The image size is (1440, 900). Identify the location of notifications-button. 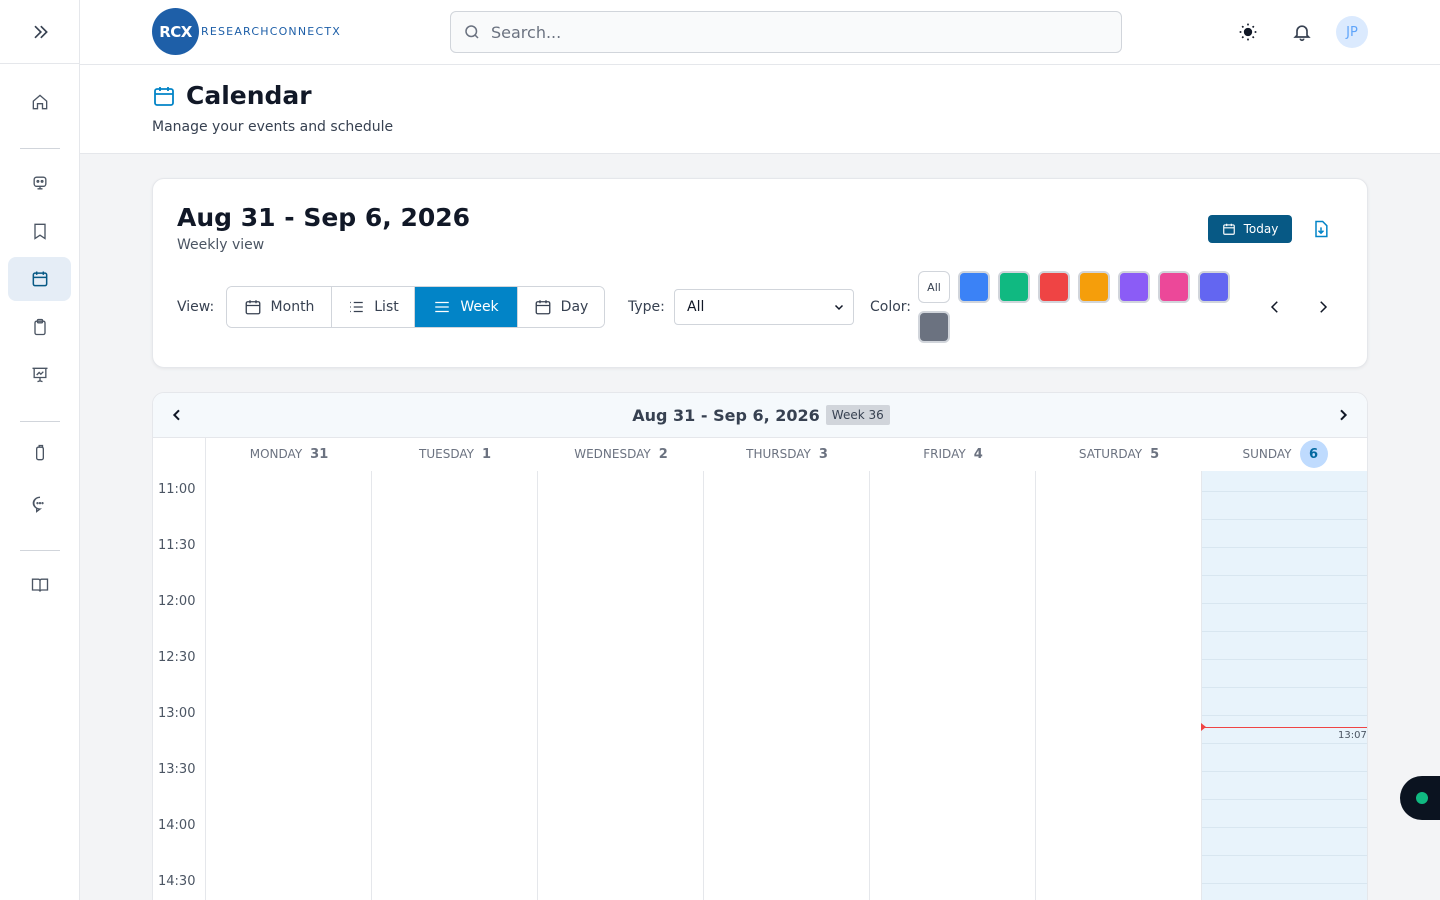
(1302, 32).